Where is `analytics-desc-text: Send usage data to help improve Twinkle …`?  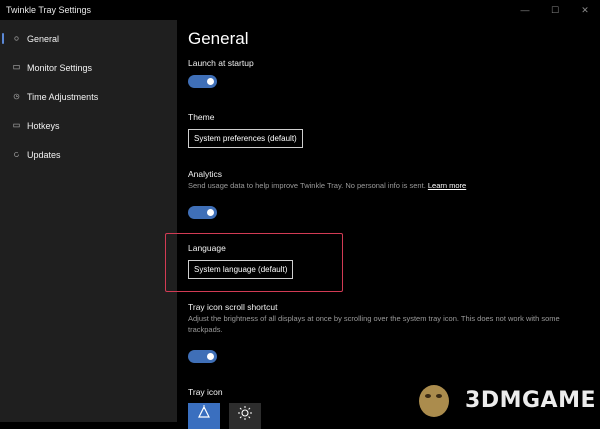
analytics-desc-text: Send usage data to help improve Twinkle … is located at coordinates (307, 185).